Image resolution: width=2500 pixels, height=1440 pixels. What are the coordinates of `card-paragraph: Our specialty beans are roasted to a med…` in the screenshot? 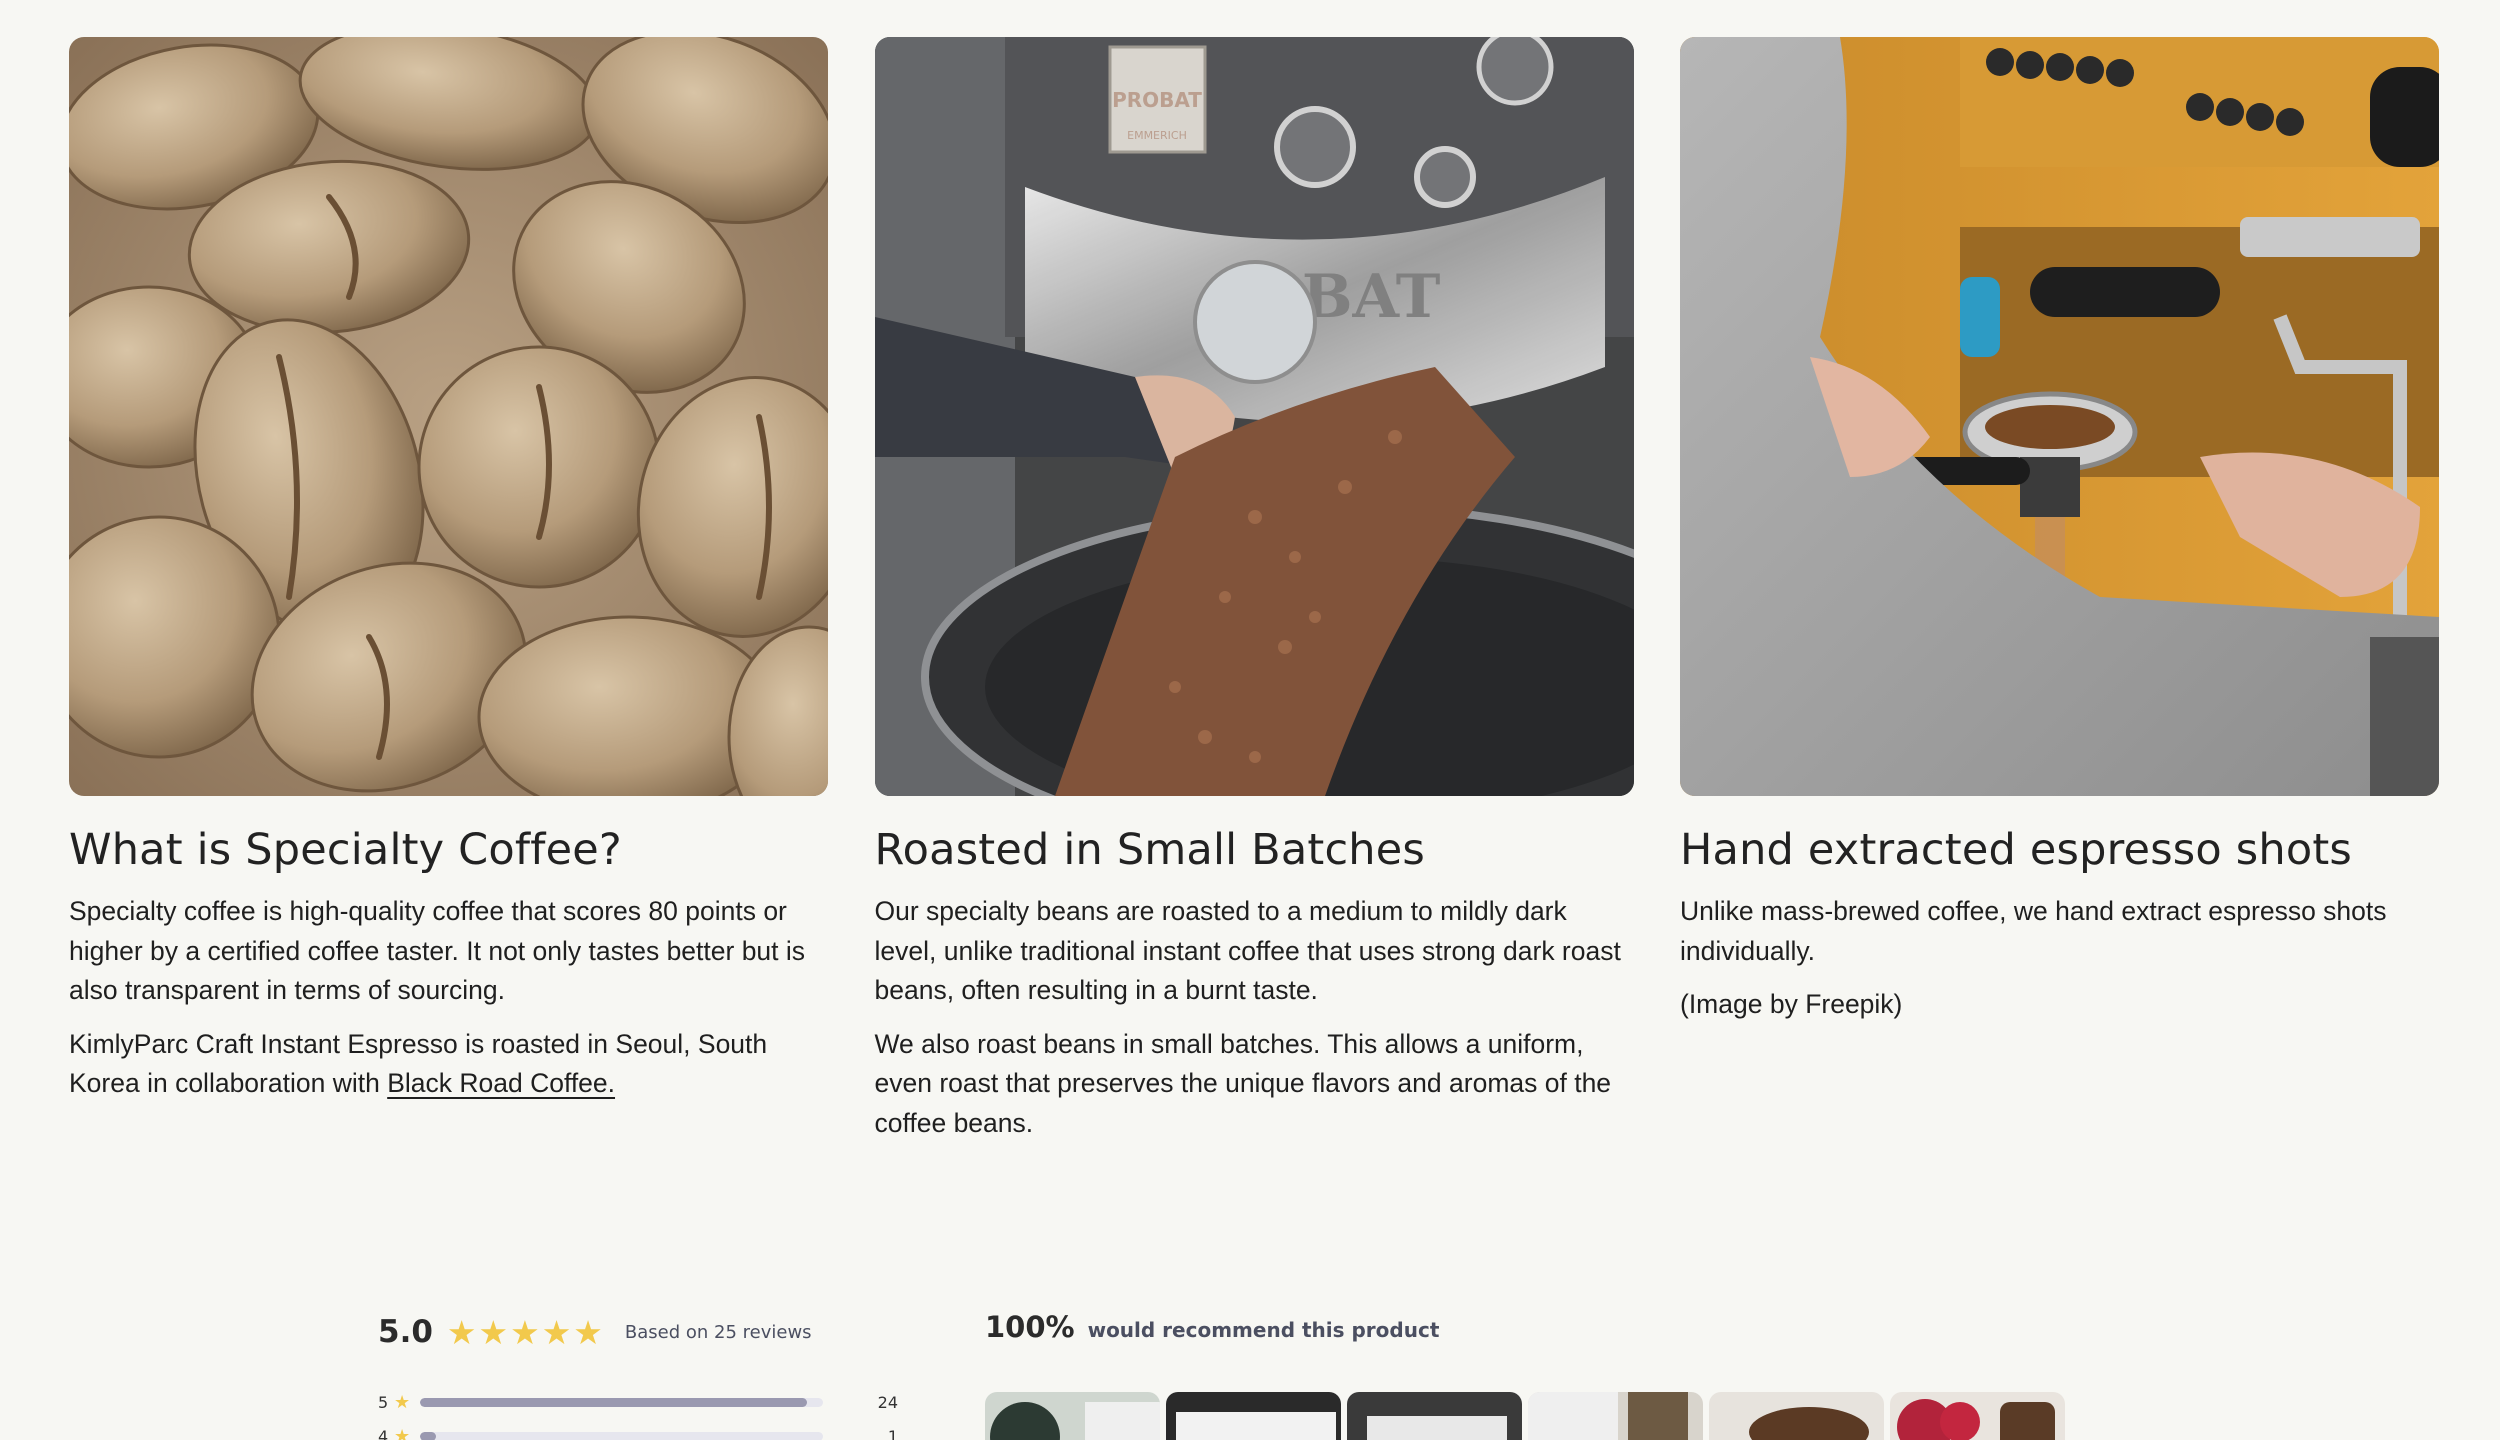 It's located at (1247, 950).